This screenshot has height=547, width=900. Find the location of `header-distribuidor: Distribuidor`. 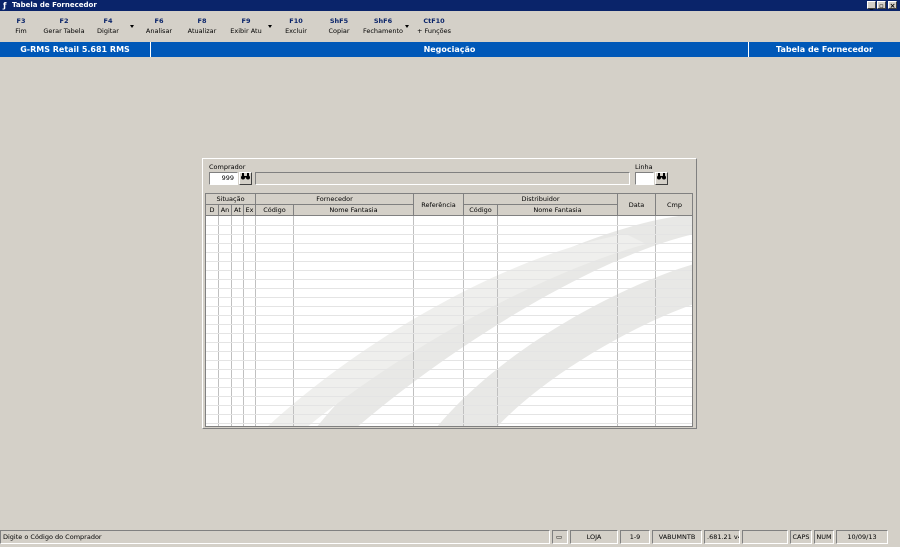

header-distribuidor: Distribuidor is located at coordinates (541, 199).